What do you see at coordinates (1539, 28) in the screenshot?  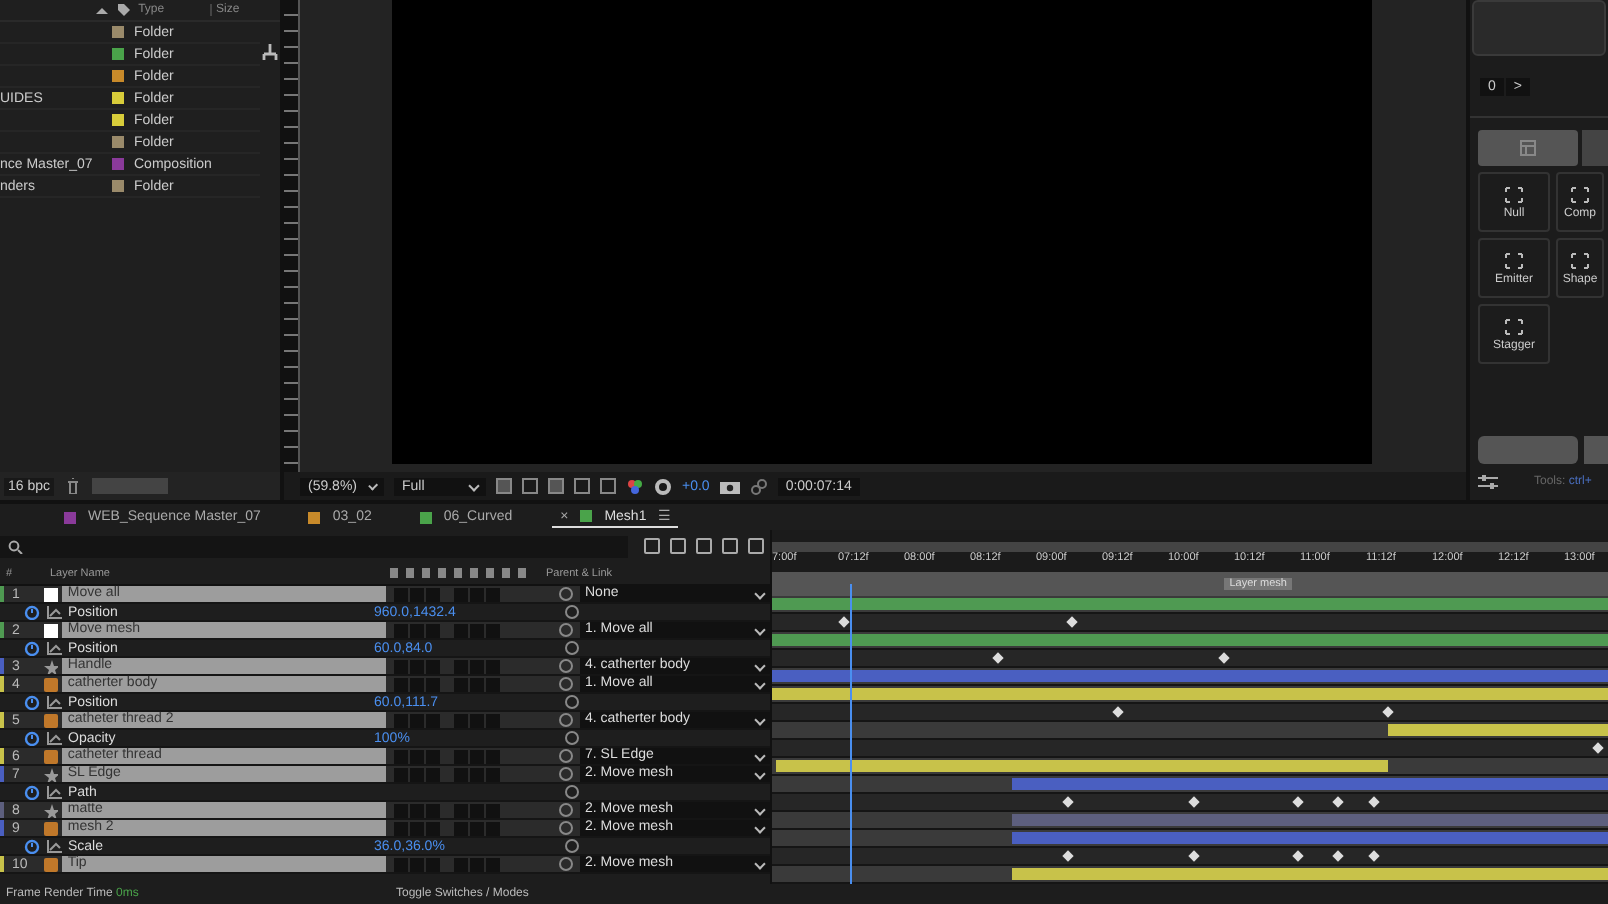 I see `panel-background` at bounding box center [1539, 28].